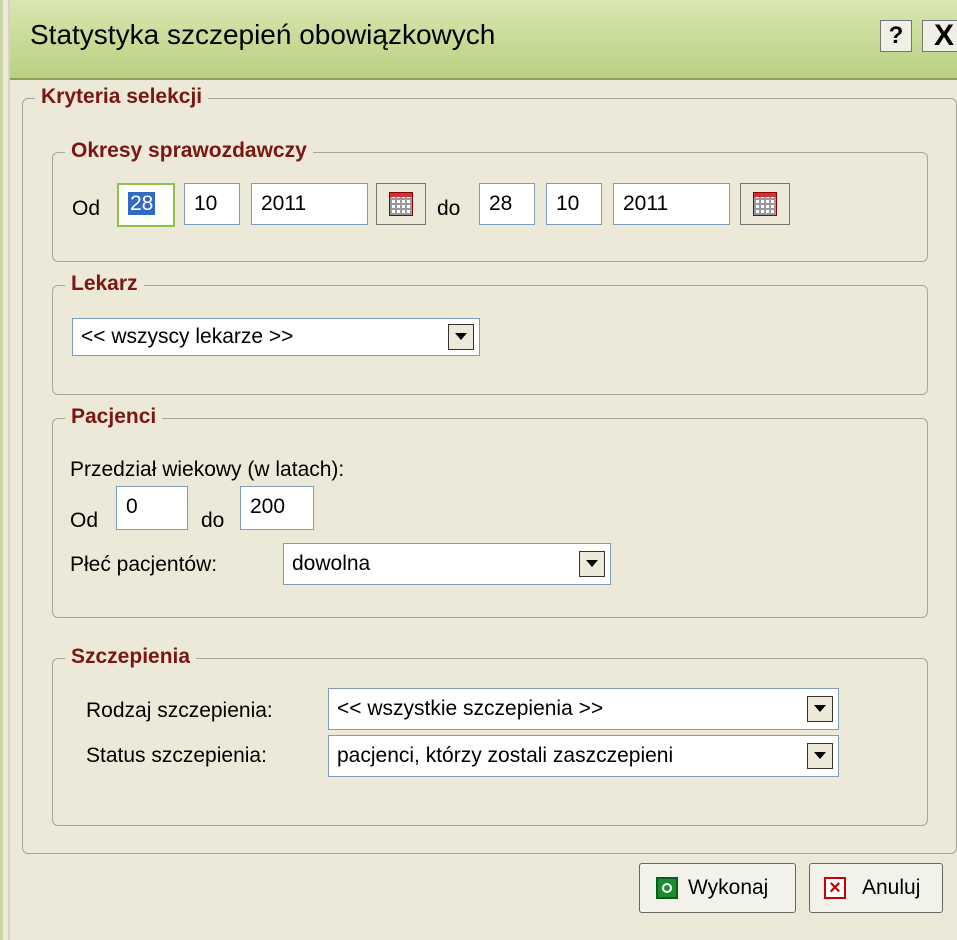  Describe the element at coordinates (835, 888) in the screenshot. I see `close-icon: ×` at that location.